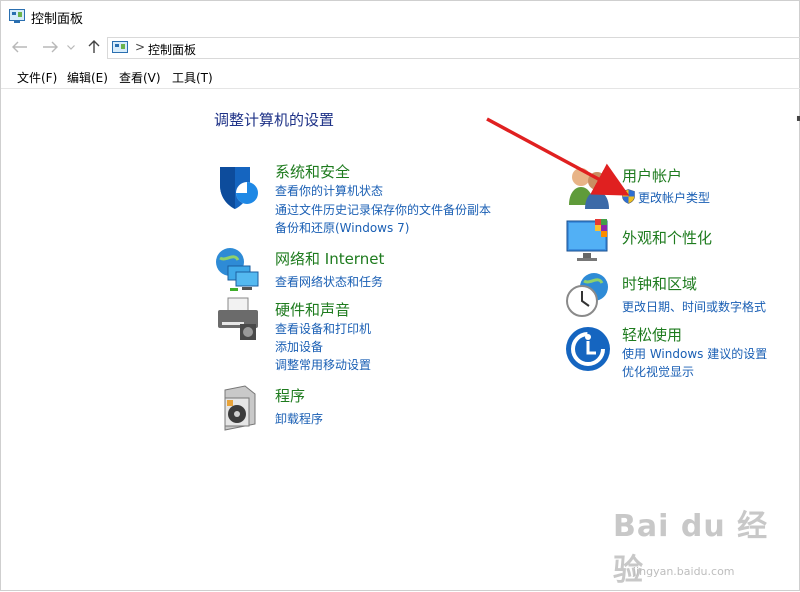  What do you see at coordinates (652, 334) in the screenshot?
I see `category-ease-of-access: 轻松使用` at bounding box center [652, 334].